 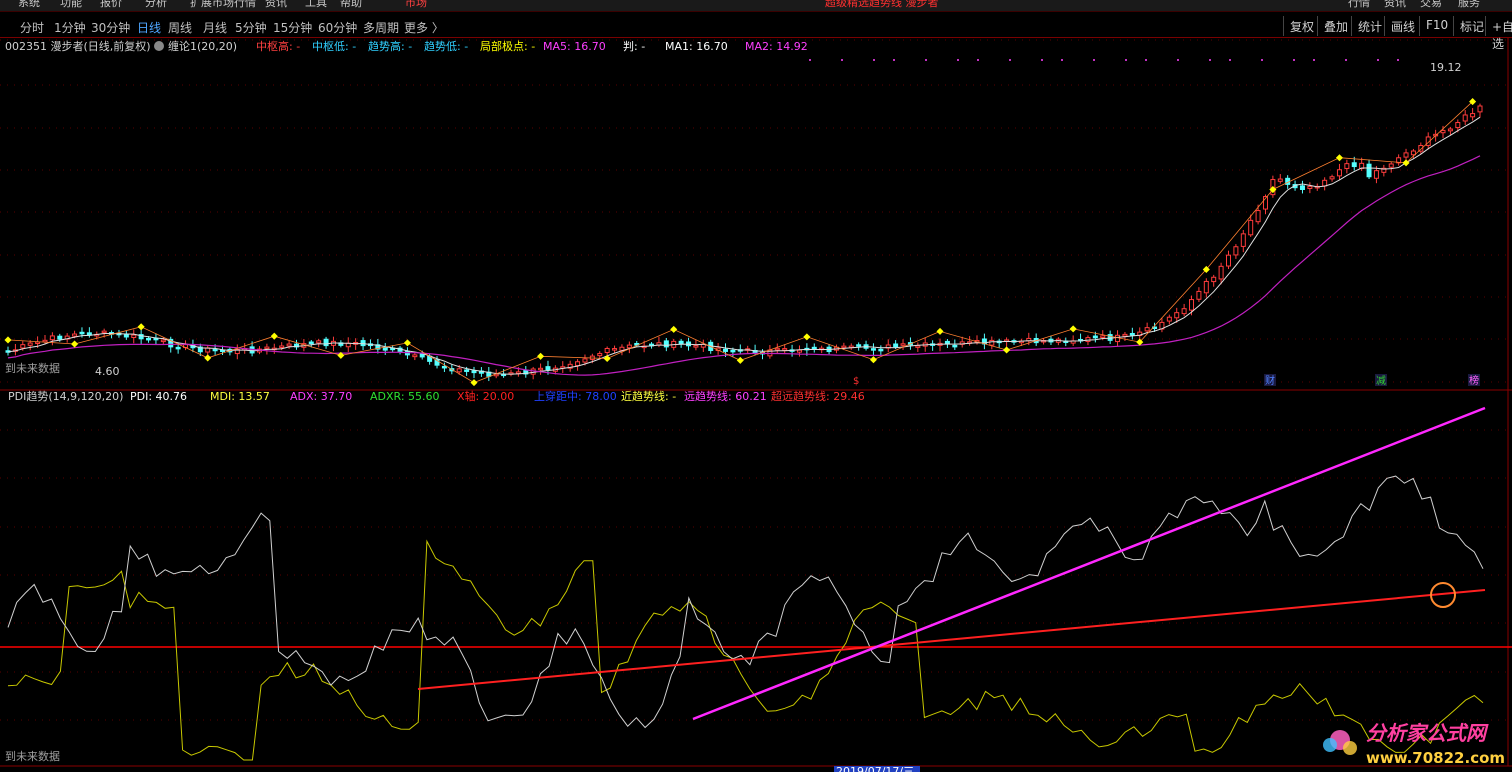 I want to click on main-legend-4: 局部极点: -, so click(x=507, y=46).